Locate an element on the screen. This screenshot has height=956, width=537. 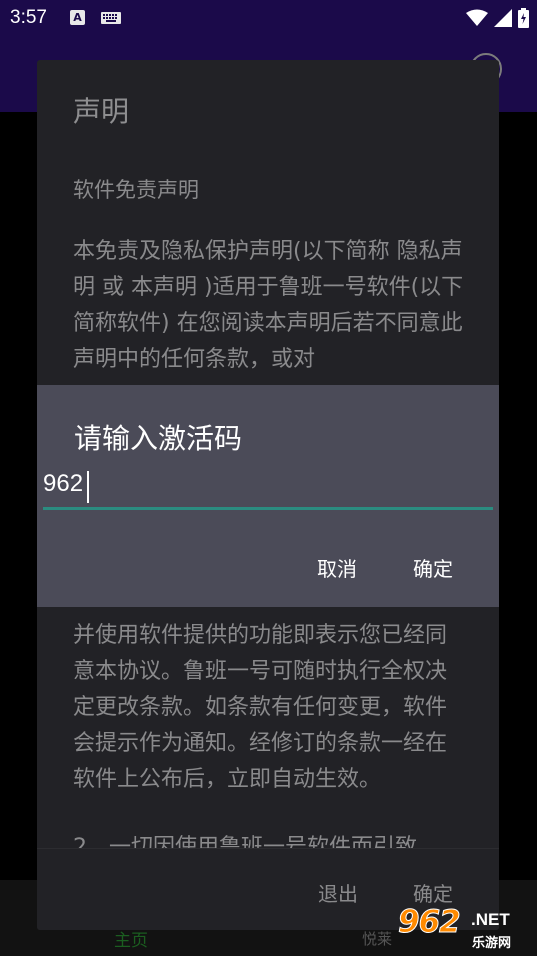
status-bar: 3:57 A is located at coordinates (268, 18).